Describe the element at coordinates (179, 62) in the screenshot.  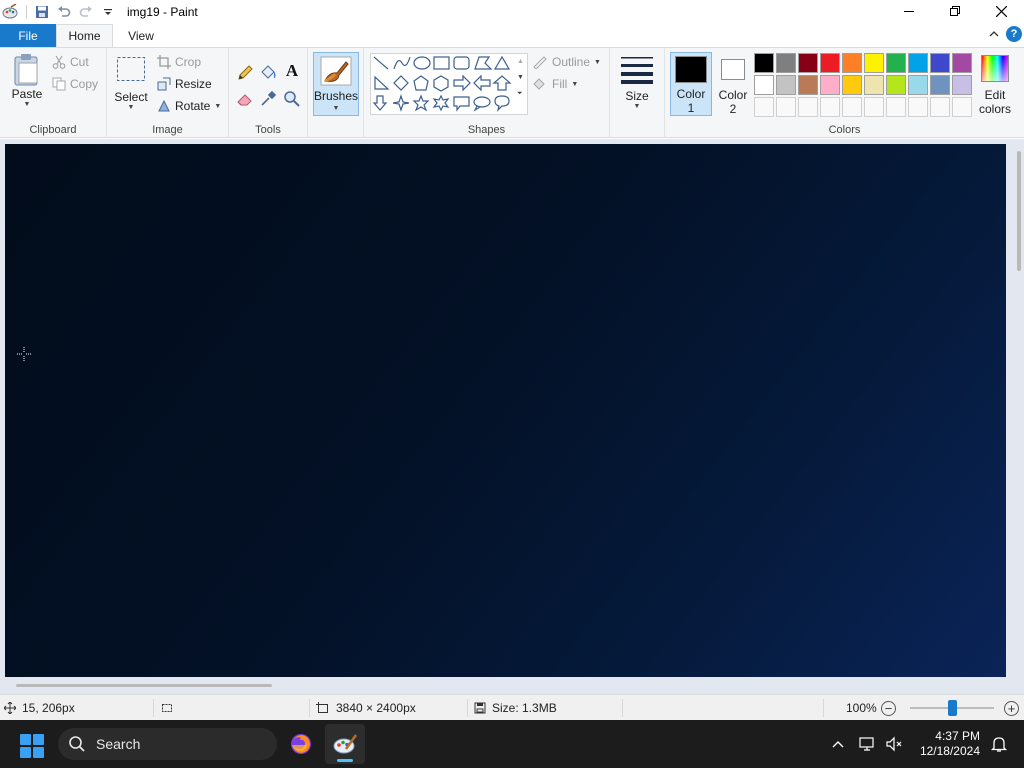
I see `crop-button: Crop` at that location.